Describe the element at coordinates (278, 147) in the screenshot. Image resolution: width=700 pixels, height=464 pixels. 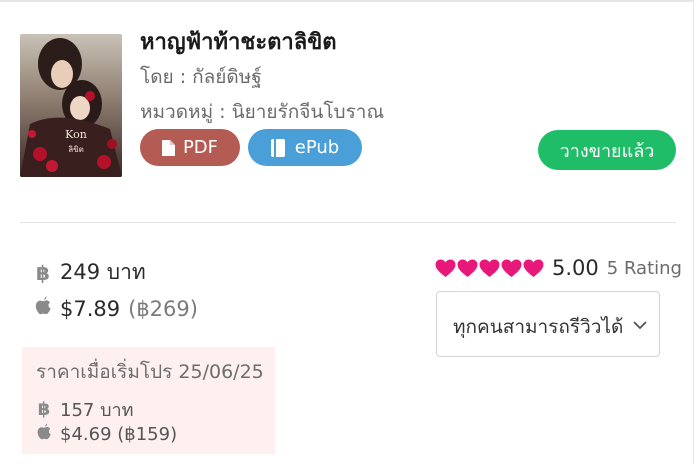
I see `book-icon` at that location.